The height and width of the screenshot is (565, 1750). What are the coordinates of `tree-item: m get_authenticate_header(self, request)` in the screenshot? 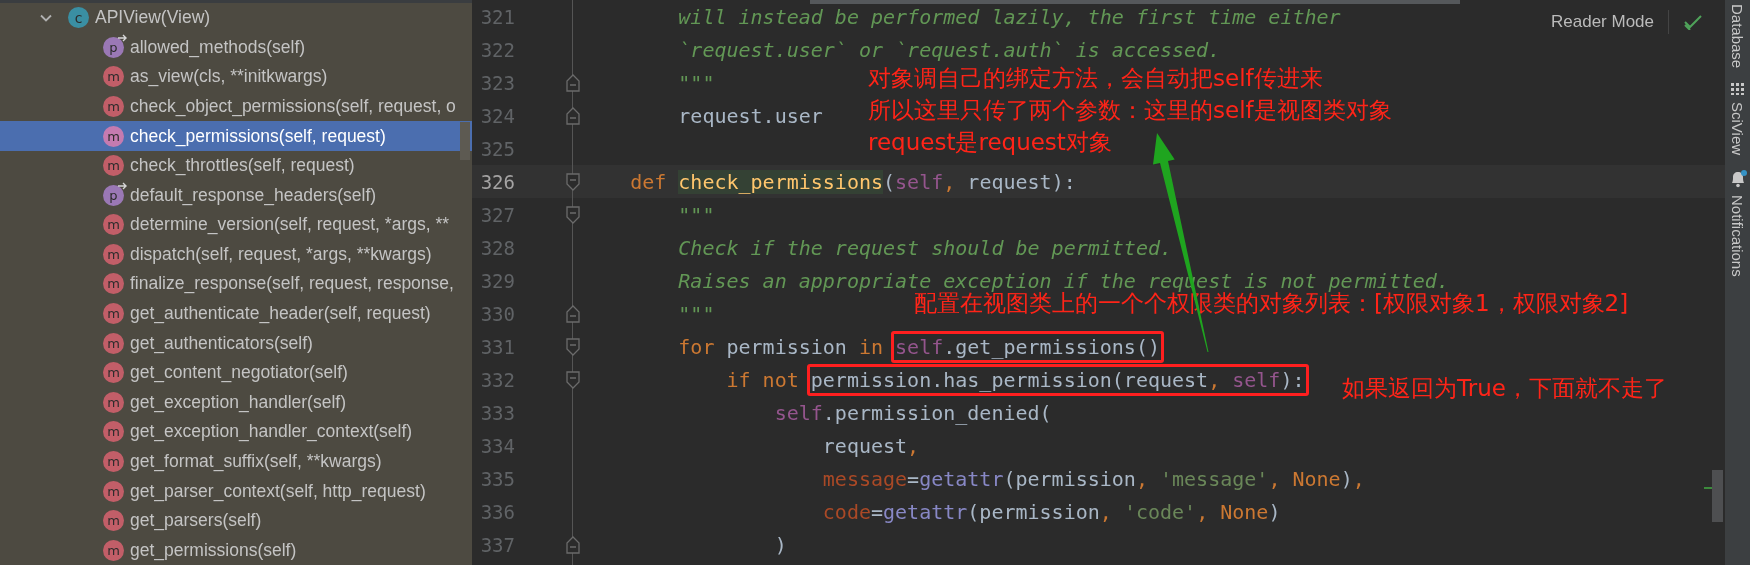 It's located at (236, 313).